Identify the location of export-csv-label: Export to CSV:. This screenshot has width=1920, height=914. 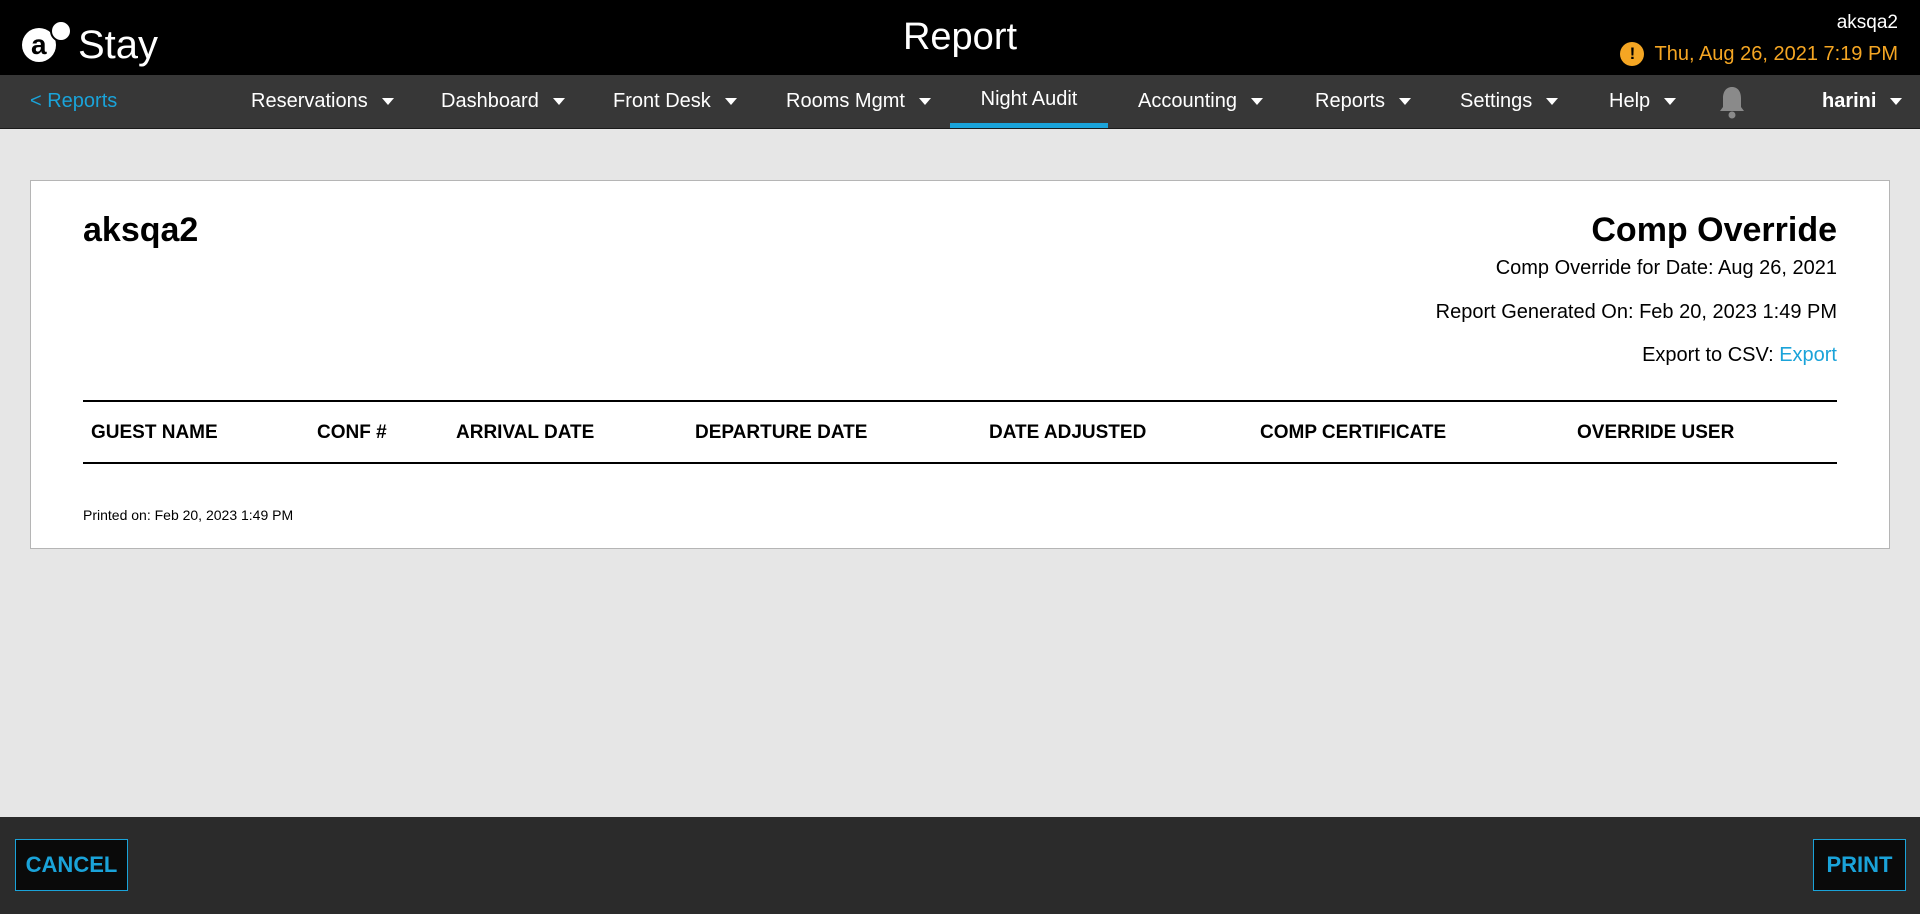
(1711, 355).